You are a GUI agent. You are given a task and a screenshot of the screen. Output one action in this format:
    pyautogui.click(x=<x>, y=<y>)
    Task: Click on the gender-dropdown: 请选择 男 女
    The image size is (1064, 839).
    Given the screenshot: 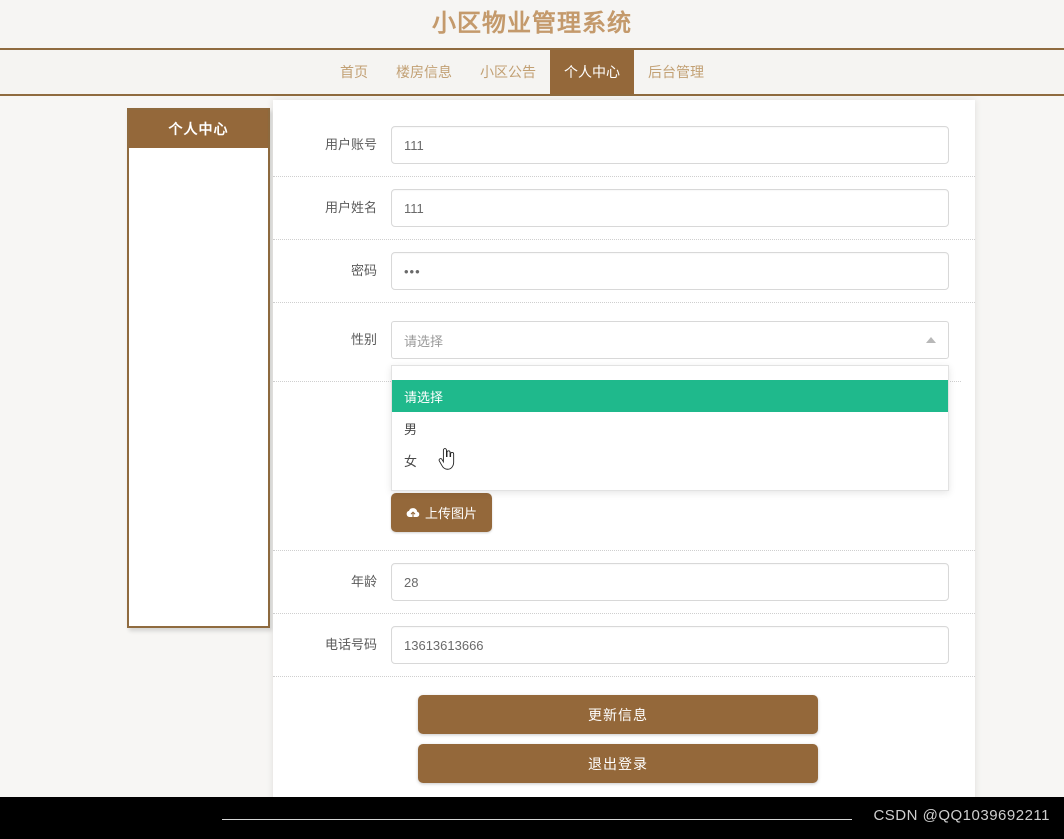 What is the action you would take?
    pyautogui.click(x=670, y=428)
    